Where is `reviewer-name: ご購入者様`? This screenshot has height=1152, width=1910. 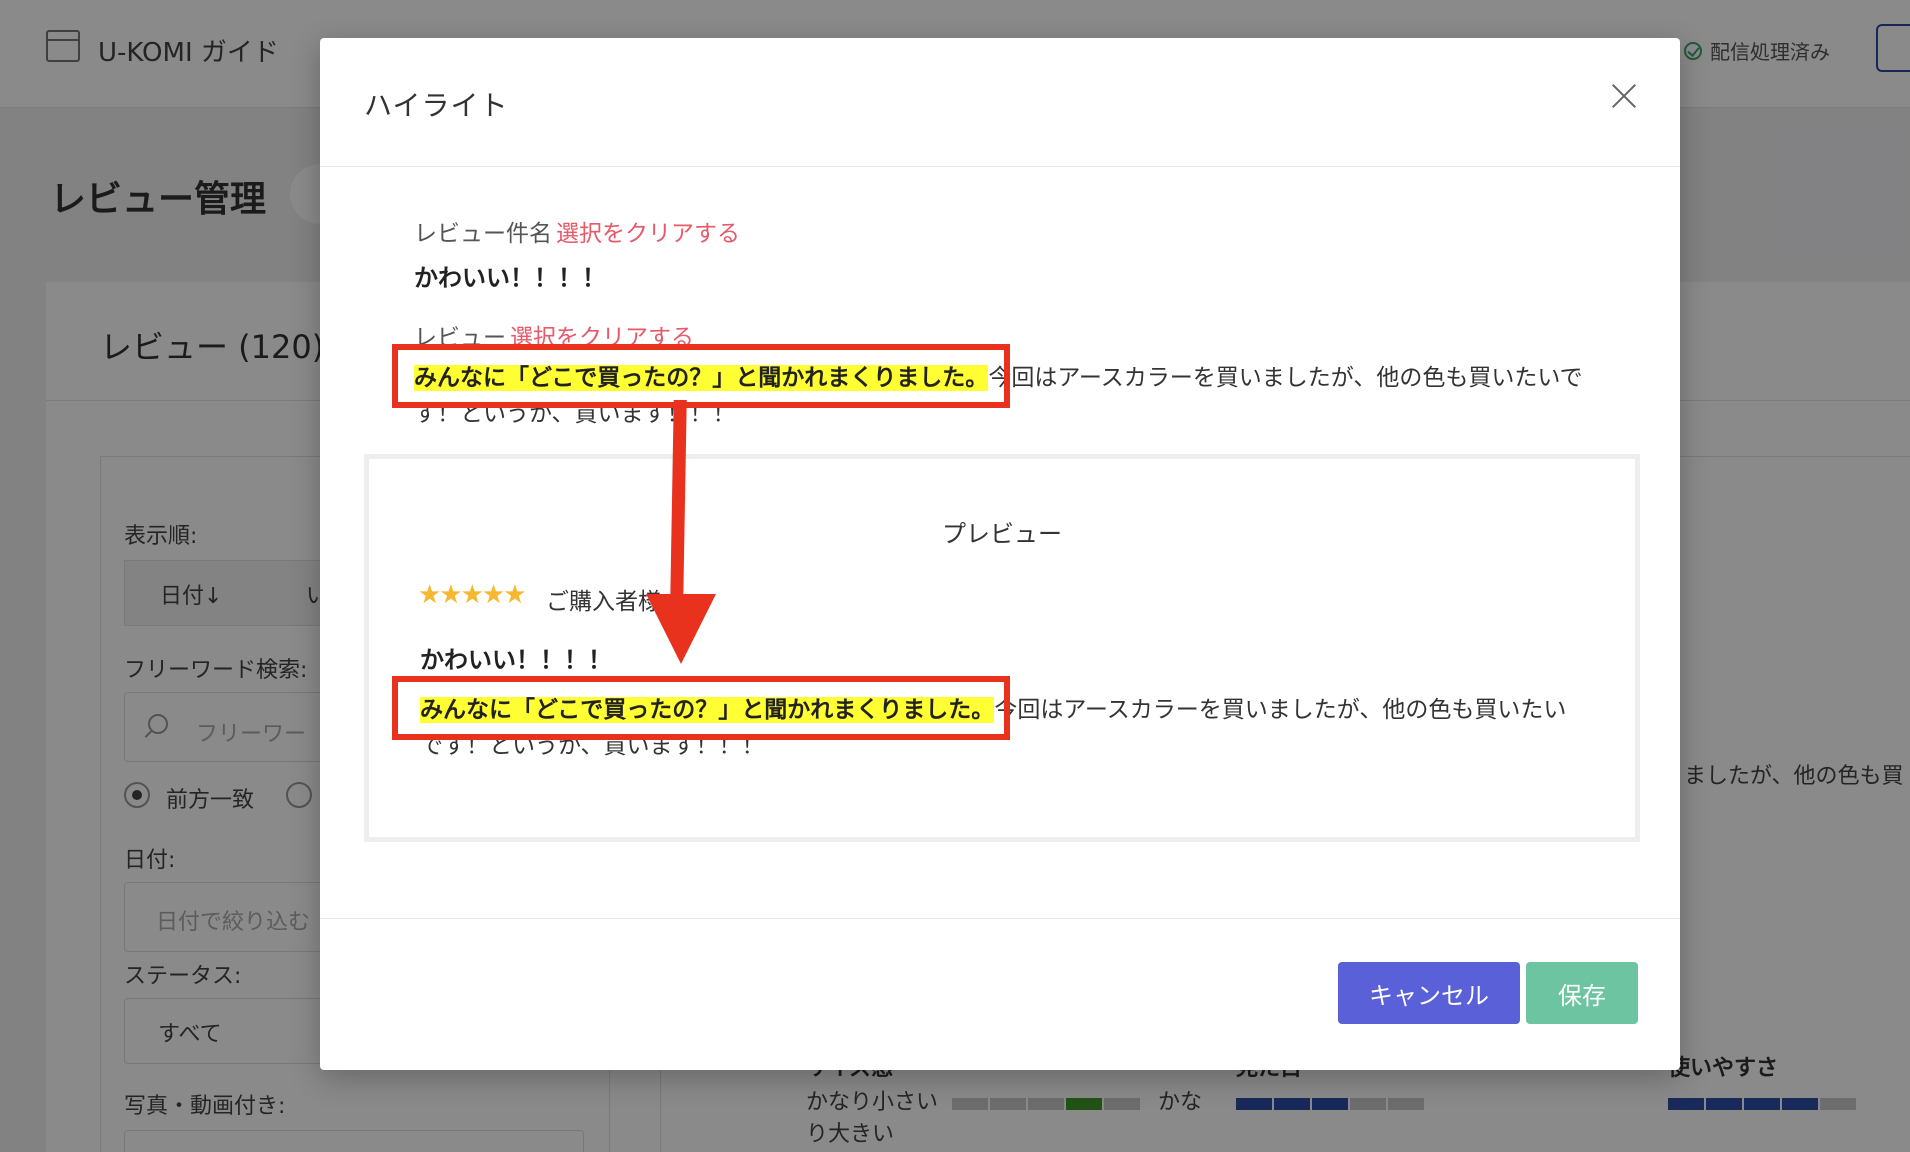 reviewer-name: ご購入者様 is located at coordinates (603, 602).